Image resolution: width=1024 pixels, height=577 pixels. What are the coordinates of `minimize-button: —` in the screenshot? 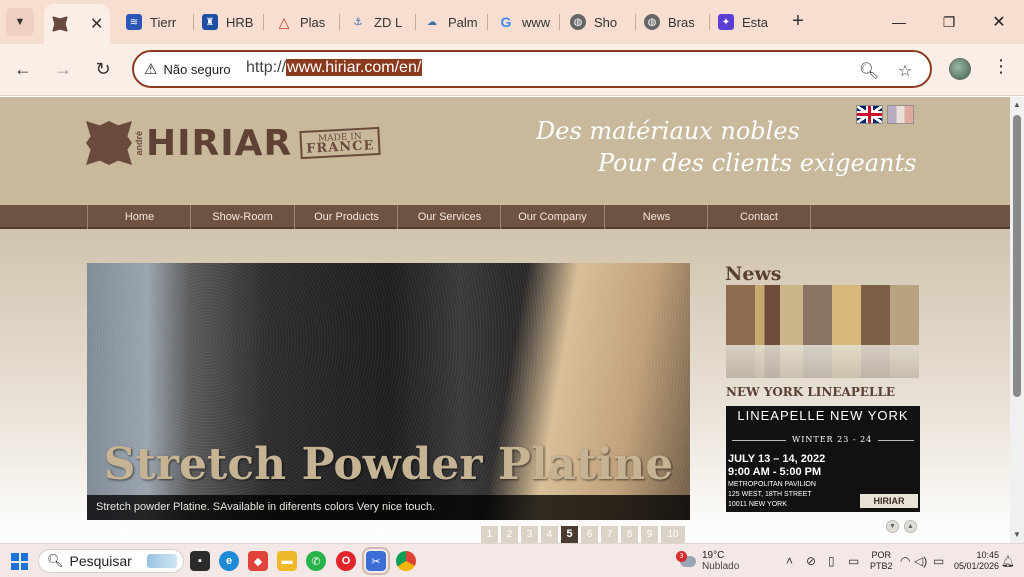 It's located at (899, 22).